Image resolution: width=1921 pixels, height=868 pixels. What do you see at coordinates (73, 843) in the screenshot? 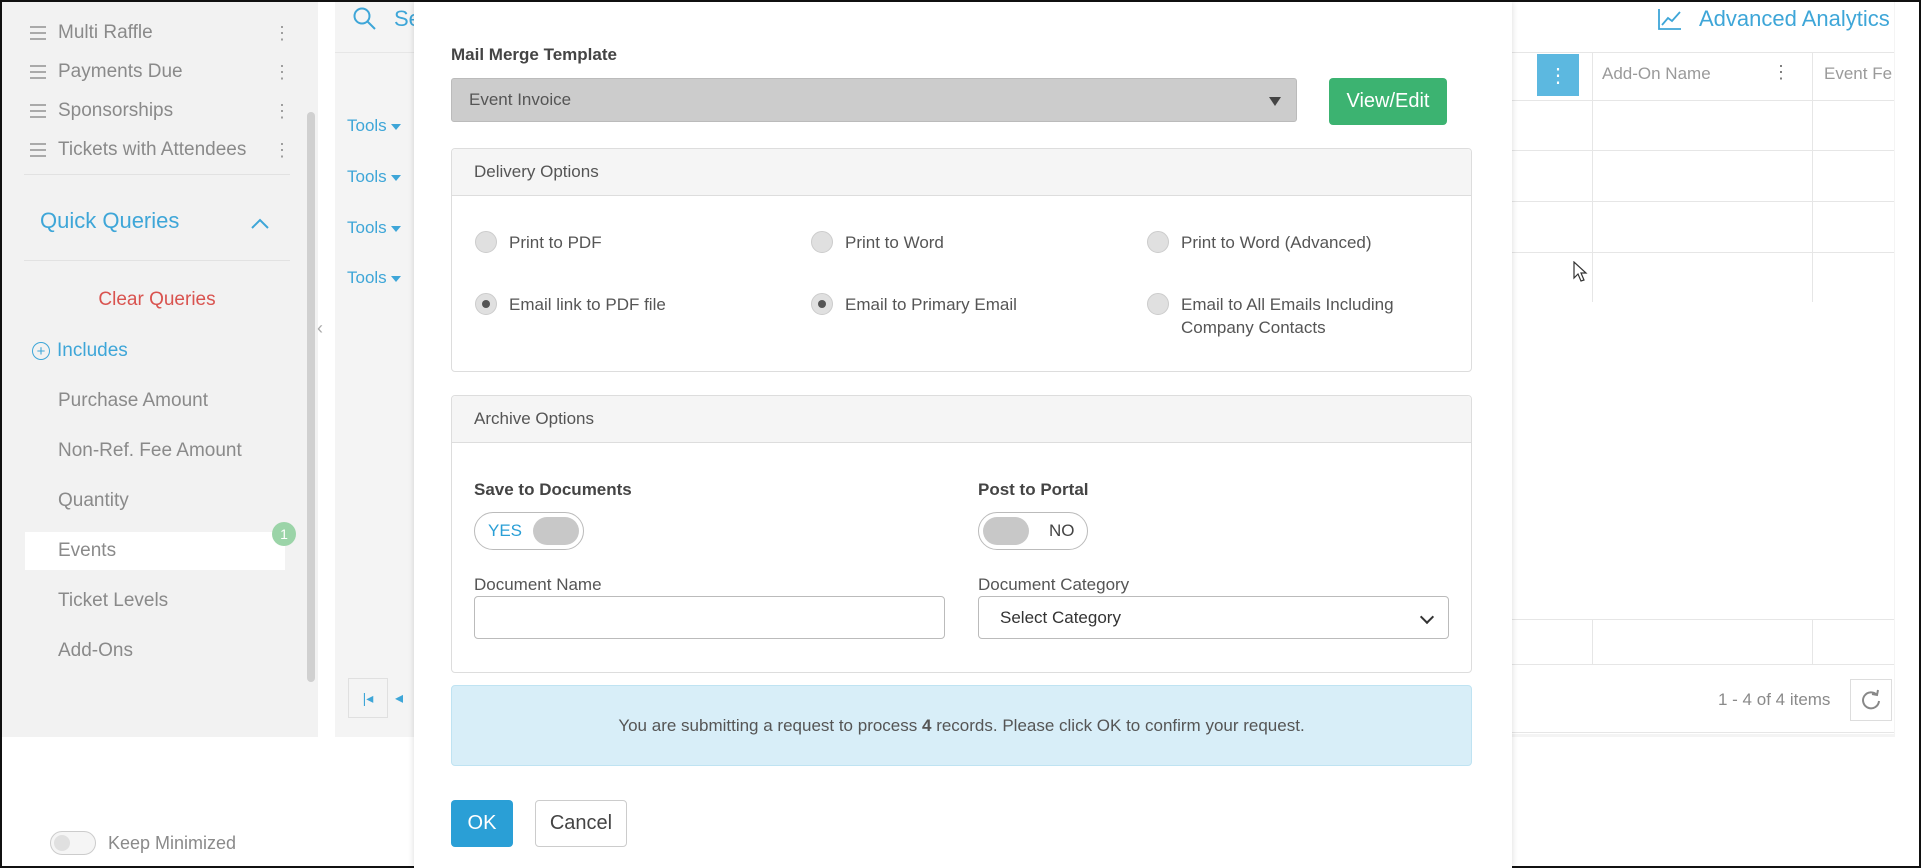
I see `toggle-switch` at bounding box center [73, 843].